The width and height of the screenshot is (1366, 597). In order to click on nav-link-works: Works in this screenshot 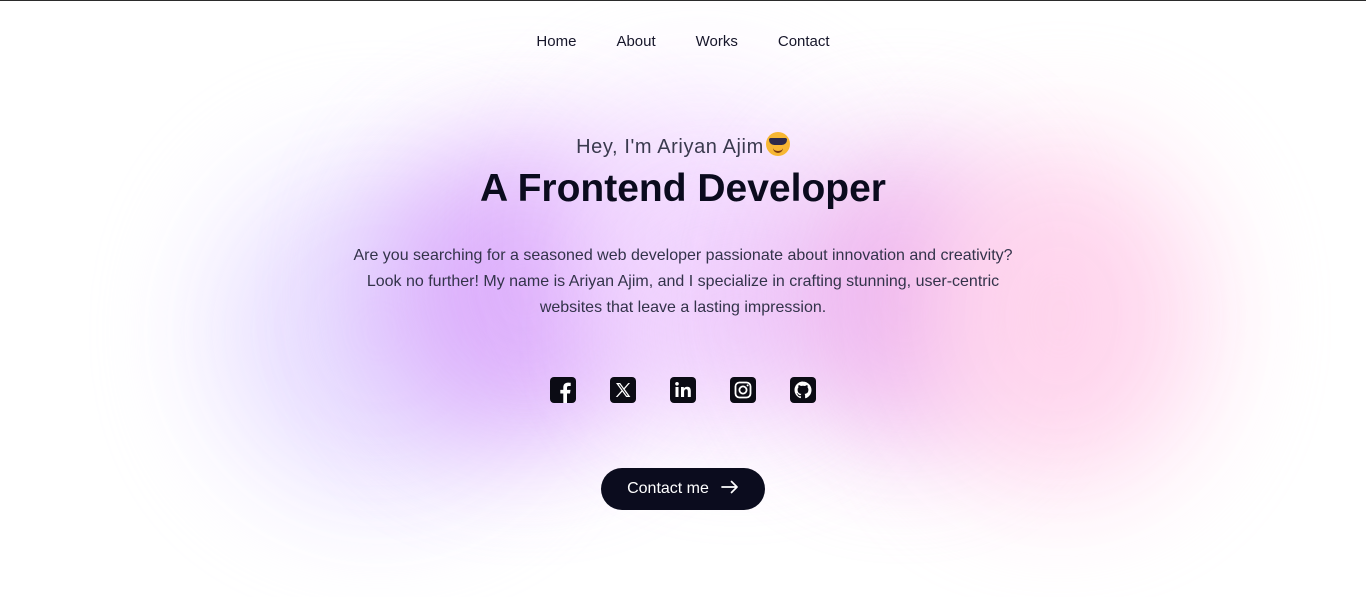, I will do `click(717, 41)`.